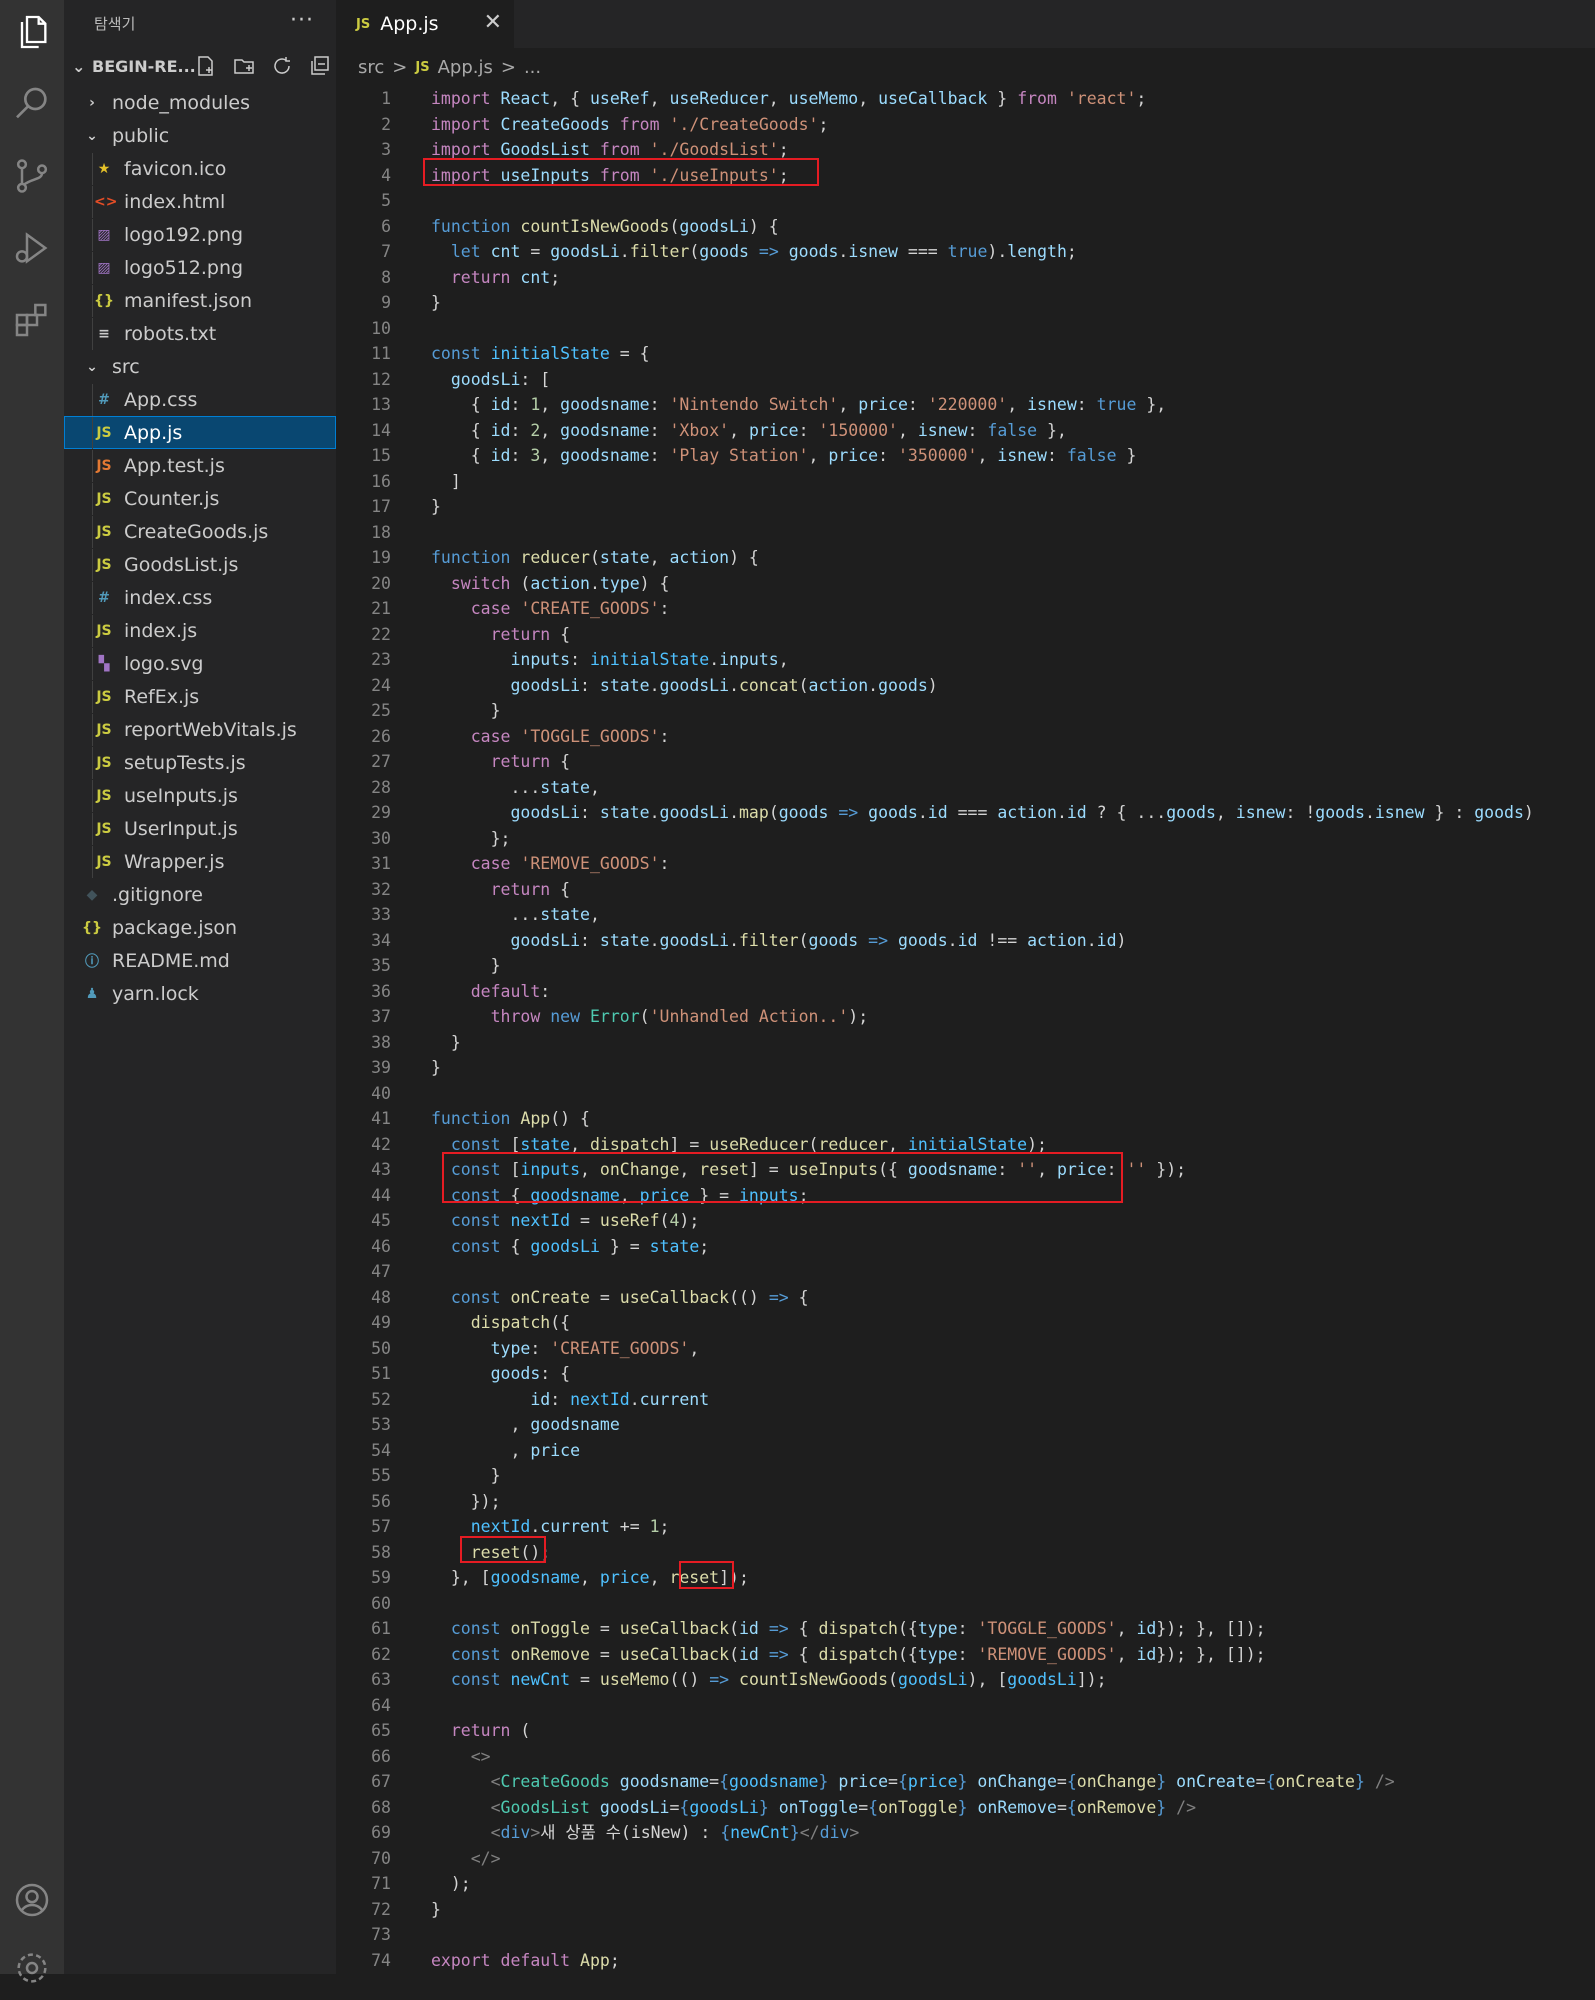  What do you see at coordinates (965, 227) in the screenshot?
I see `code-line: 6 function countIsNewGoods(goodsLi) {` at bounding box center [965, 227].